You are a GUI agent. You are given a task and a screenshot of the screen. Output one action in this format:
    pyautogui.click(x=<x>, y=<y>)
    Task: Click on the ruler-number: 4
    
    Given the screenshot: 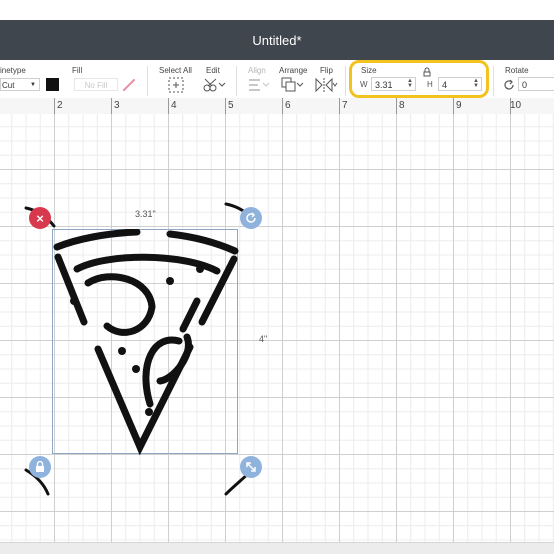 What is the action you would take?
    pyautogui.click(x=174, y=105)
    